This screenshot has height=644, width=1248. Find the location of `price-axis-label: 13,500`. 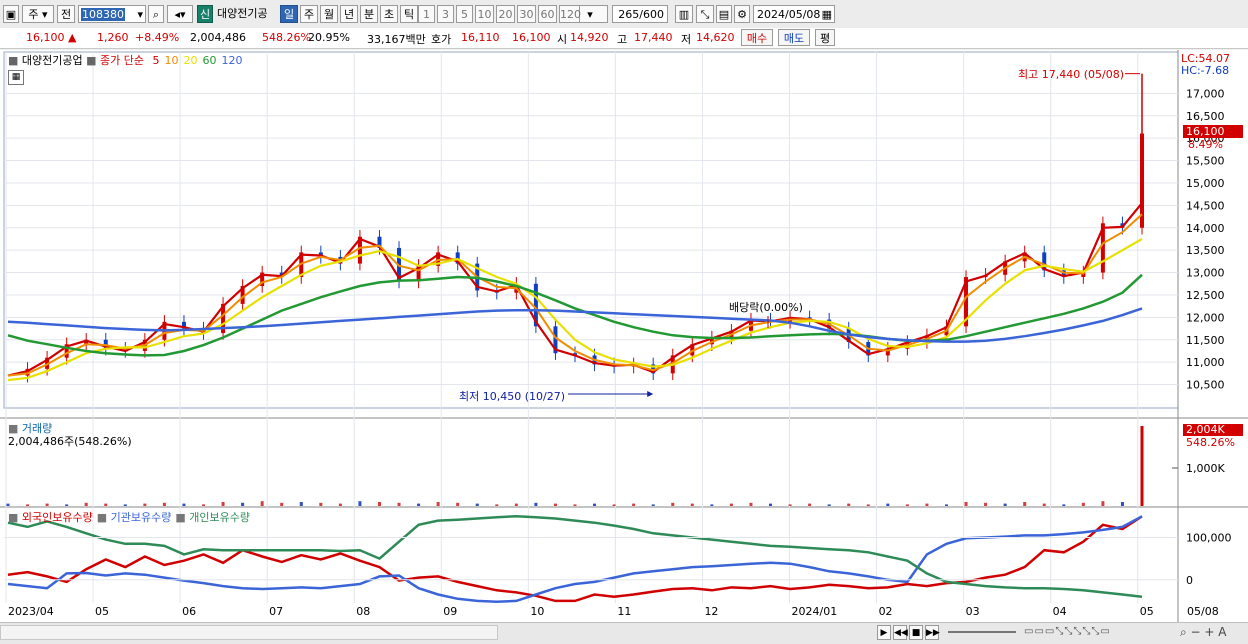

price-axis-label: 13,500 is located at coordinates (1205, 250).